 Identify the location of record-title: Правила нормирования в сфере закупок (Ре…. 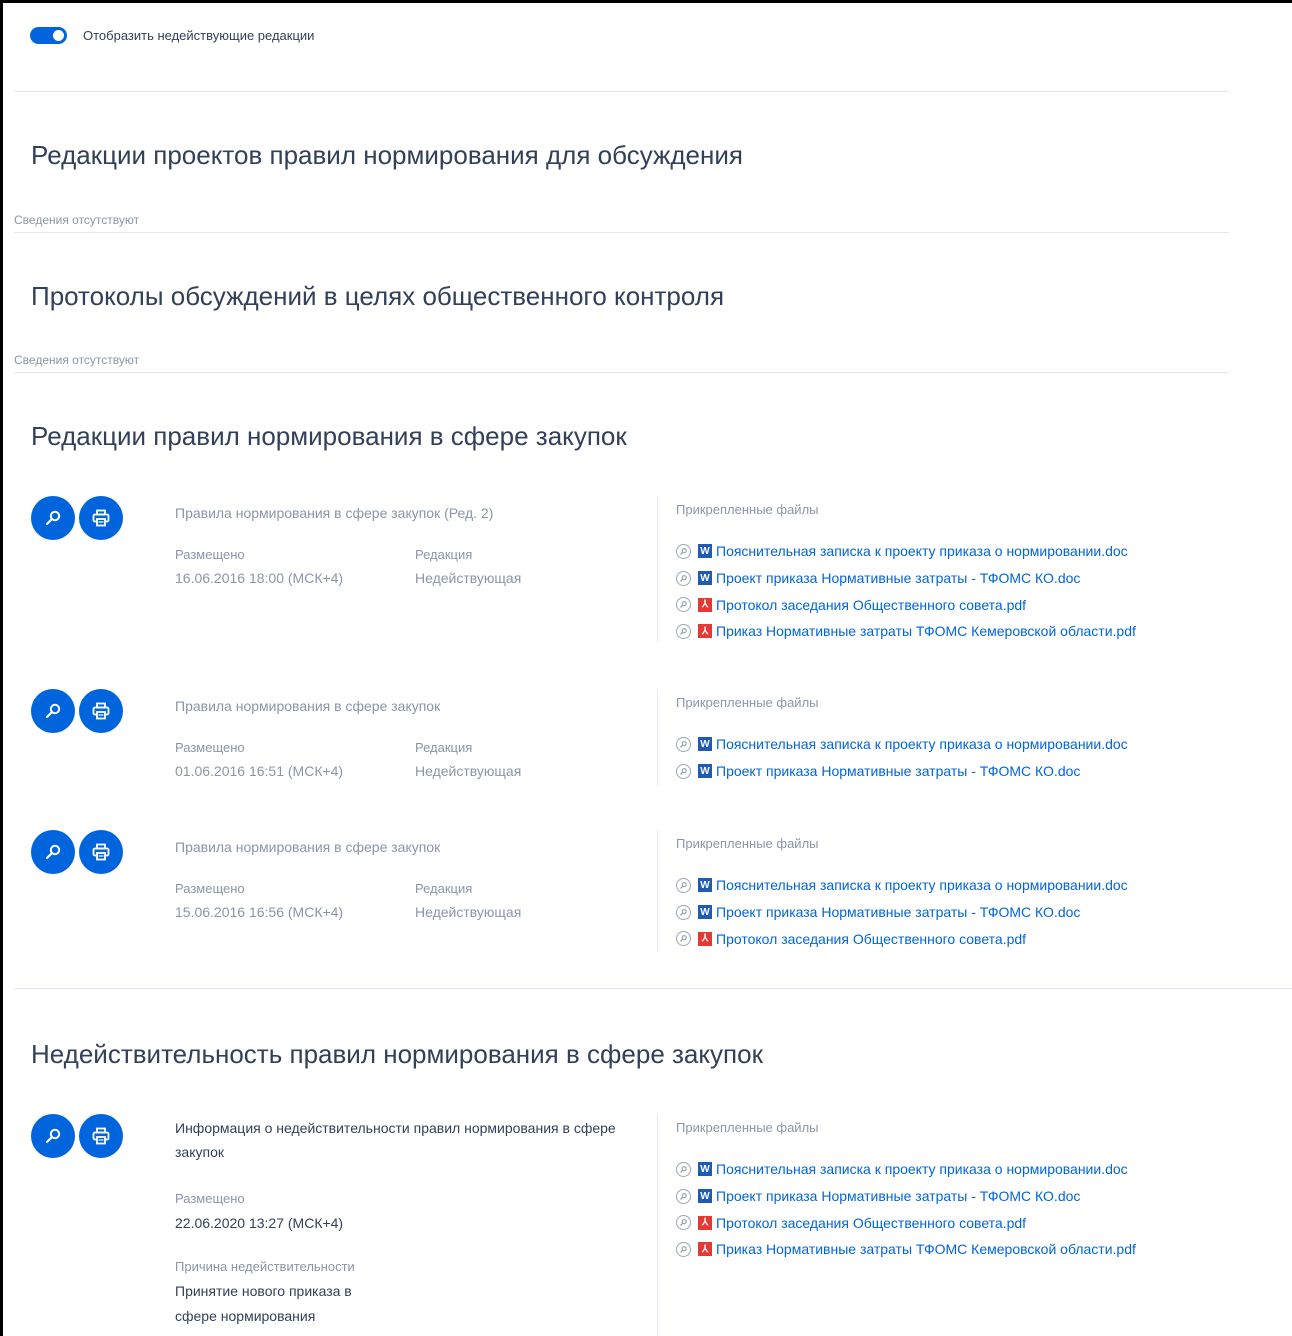
(334, 513).